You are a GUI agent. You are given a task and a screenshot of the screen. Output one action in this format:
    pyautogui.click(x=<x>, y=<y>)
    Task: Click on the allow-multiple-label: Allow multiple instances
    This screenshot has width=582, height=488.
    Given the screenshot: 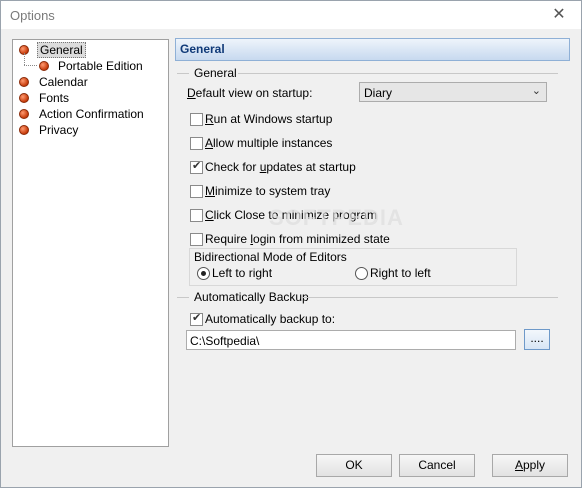 What is the action you would take?
    pyautogui.click(x=269, y=143)
    